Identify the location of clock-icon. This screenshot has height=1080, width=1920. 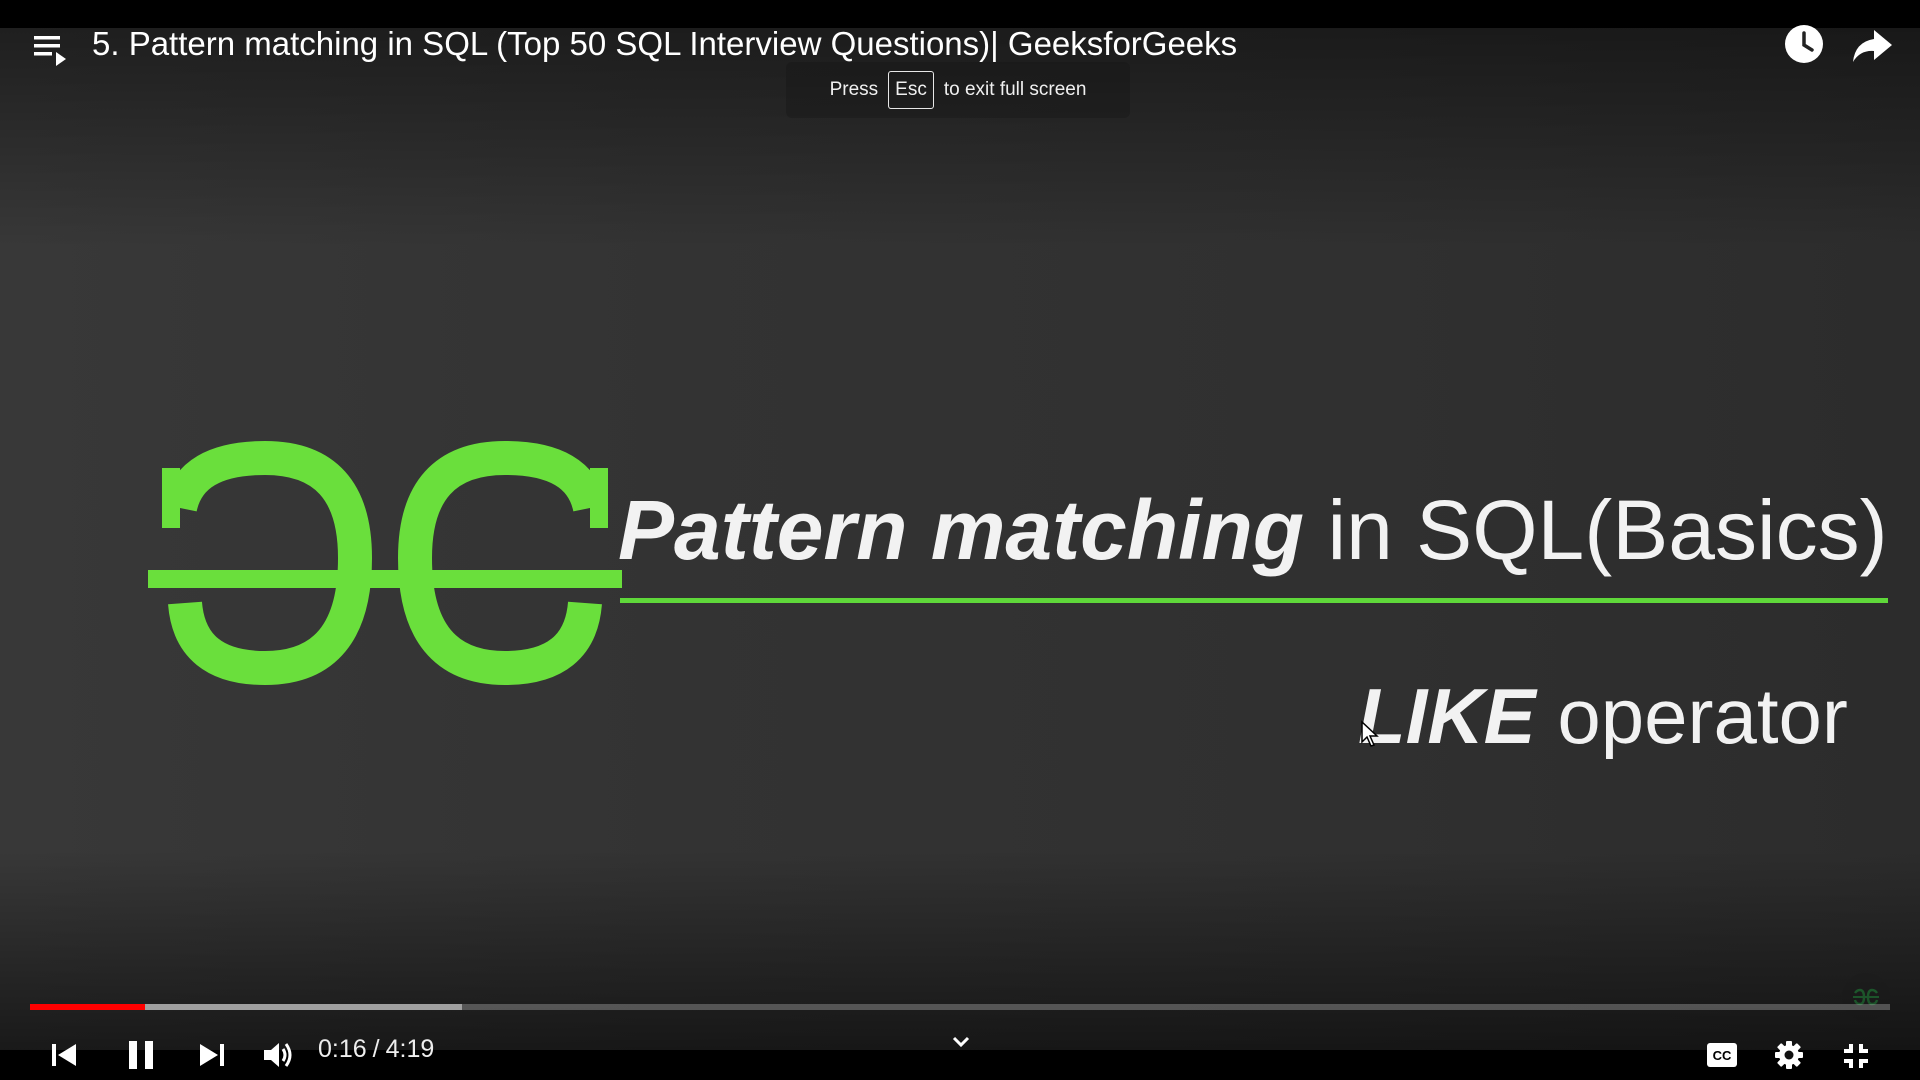
(1804, 44).